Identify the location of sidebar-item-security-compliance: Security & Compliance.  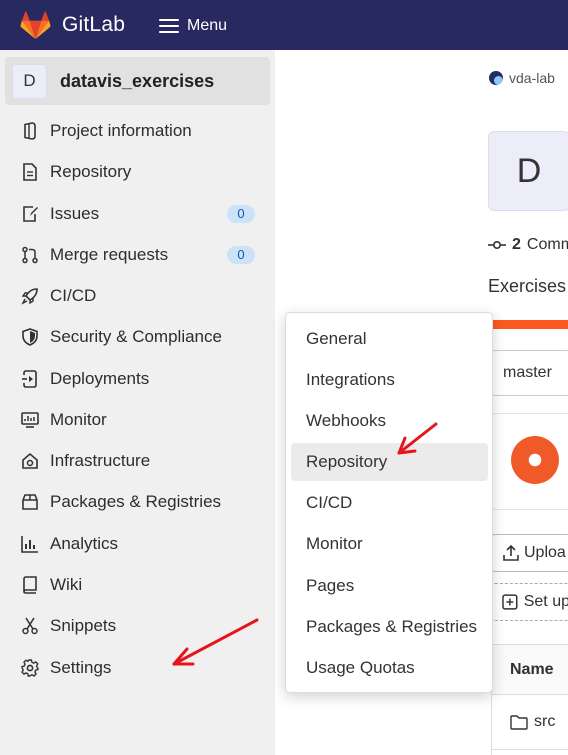
(137, 337).